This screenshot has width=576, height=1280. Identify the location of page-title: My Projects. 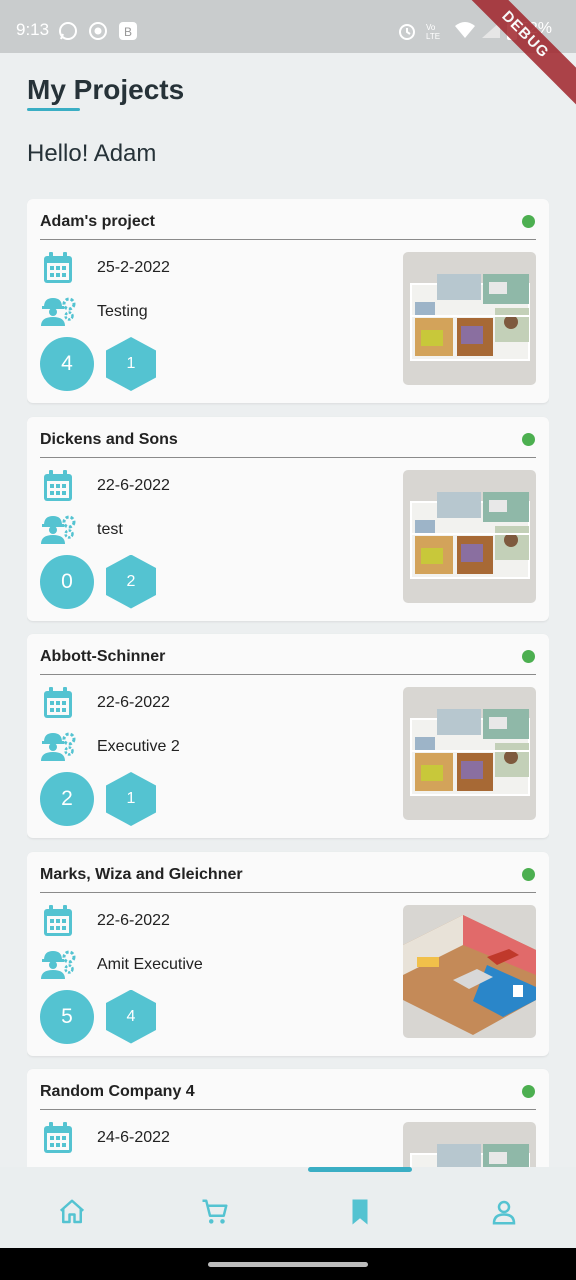
(106, 89).